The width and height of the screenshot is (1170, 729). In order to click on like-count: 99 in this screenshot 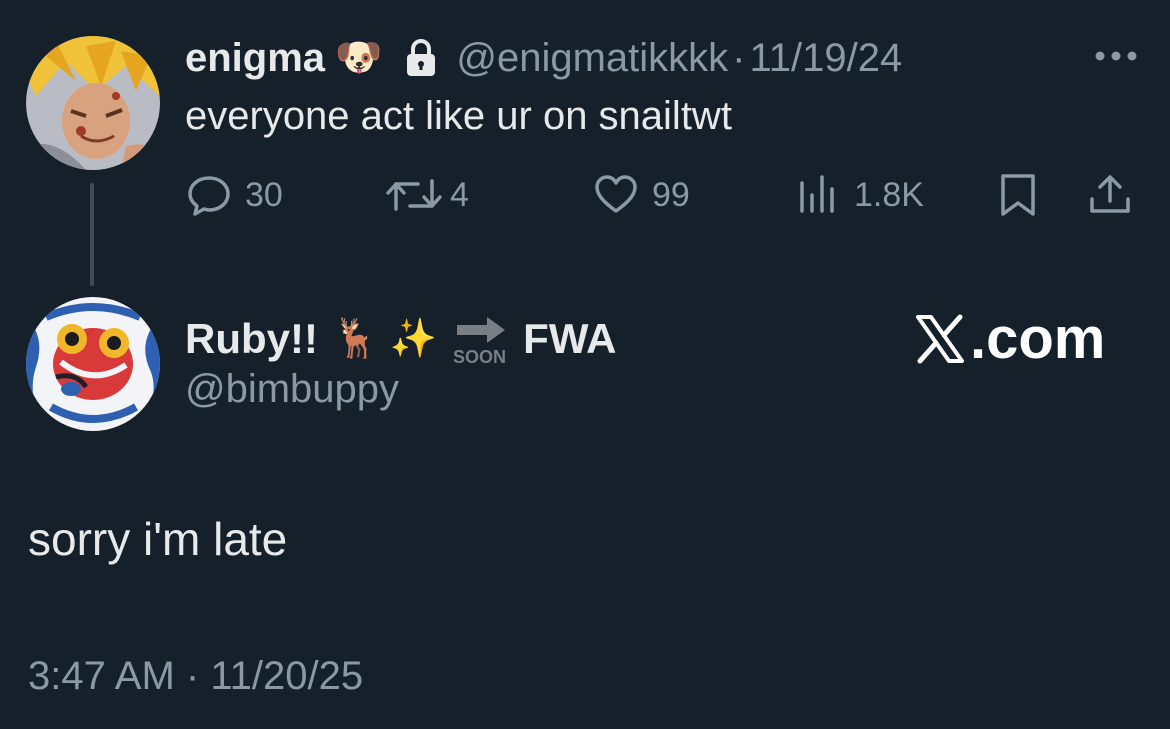, I will do `click(671, 194)`.